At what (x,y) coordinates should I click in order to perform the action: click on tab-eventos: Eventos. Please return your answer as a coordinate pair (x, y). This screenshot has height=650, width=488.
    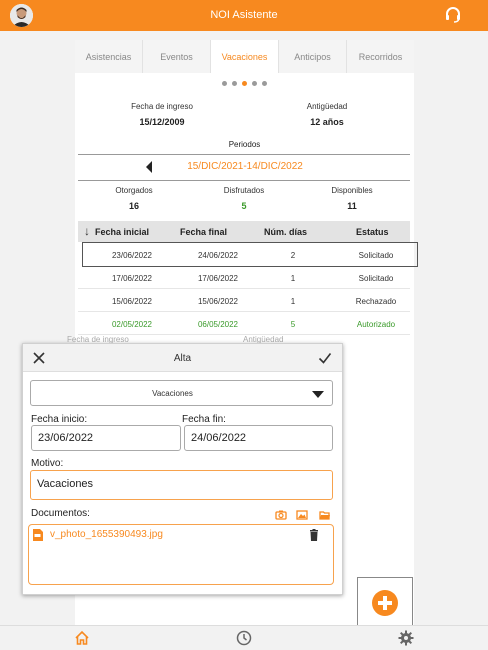
    Looking at the image, I should click on (177, 56).